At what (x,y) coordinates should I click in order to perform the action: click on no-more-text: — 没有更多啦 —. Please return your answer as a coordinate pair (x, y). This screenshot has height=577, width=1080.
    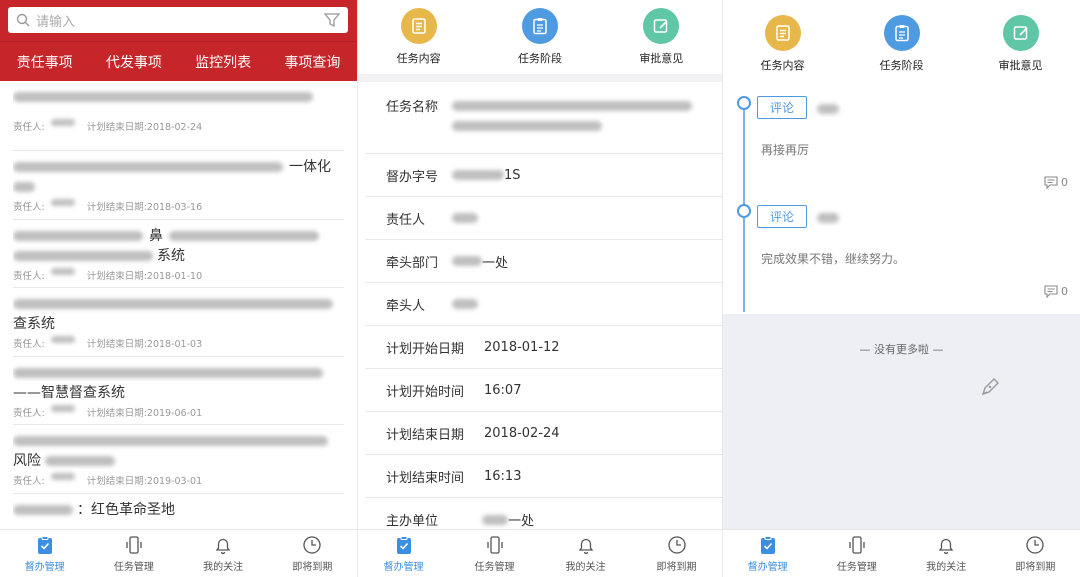
    Looking at the image, I should click on (901, 349).